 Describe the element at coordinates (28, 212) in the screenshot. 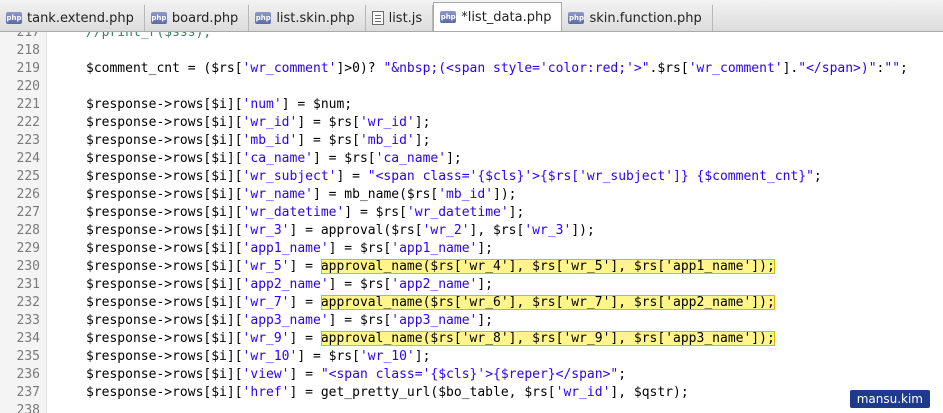

I see `line-number: 227` at that location.